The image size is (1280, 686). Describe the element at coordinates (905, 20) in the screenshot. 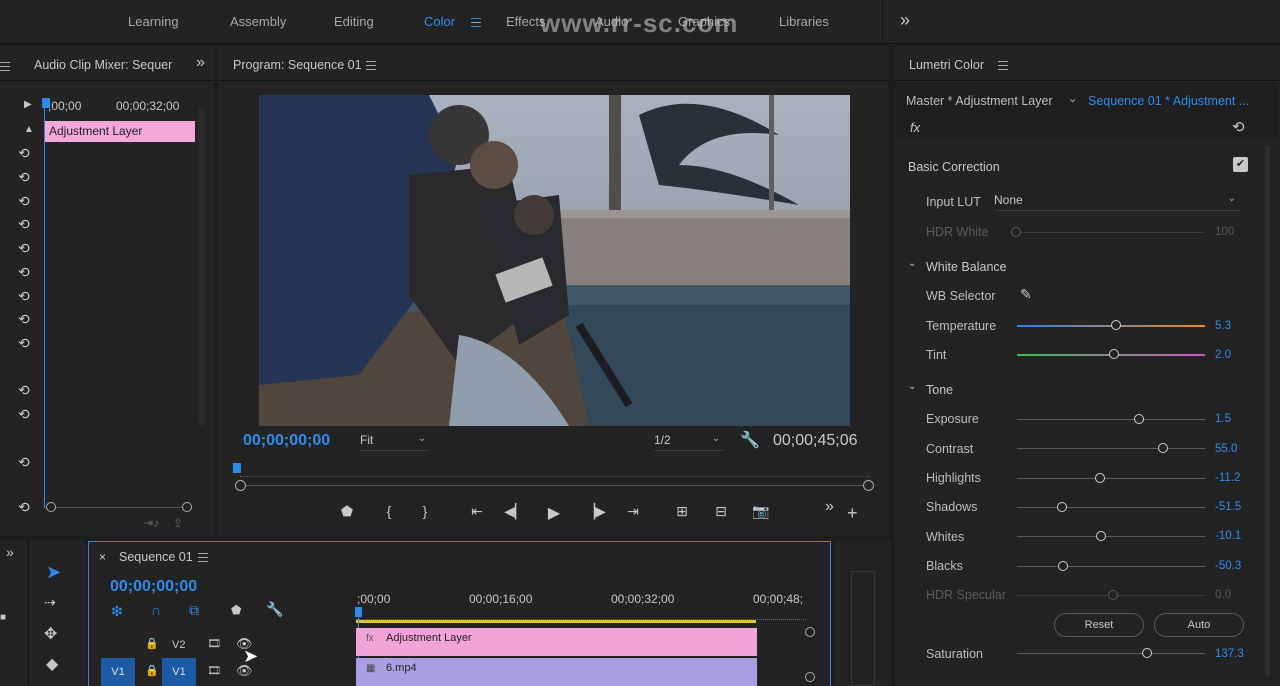

I see `more-workspaces-icon: »` at that location.